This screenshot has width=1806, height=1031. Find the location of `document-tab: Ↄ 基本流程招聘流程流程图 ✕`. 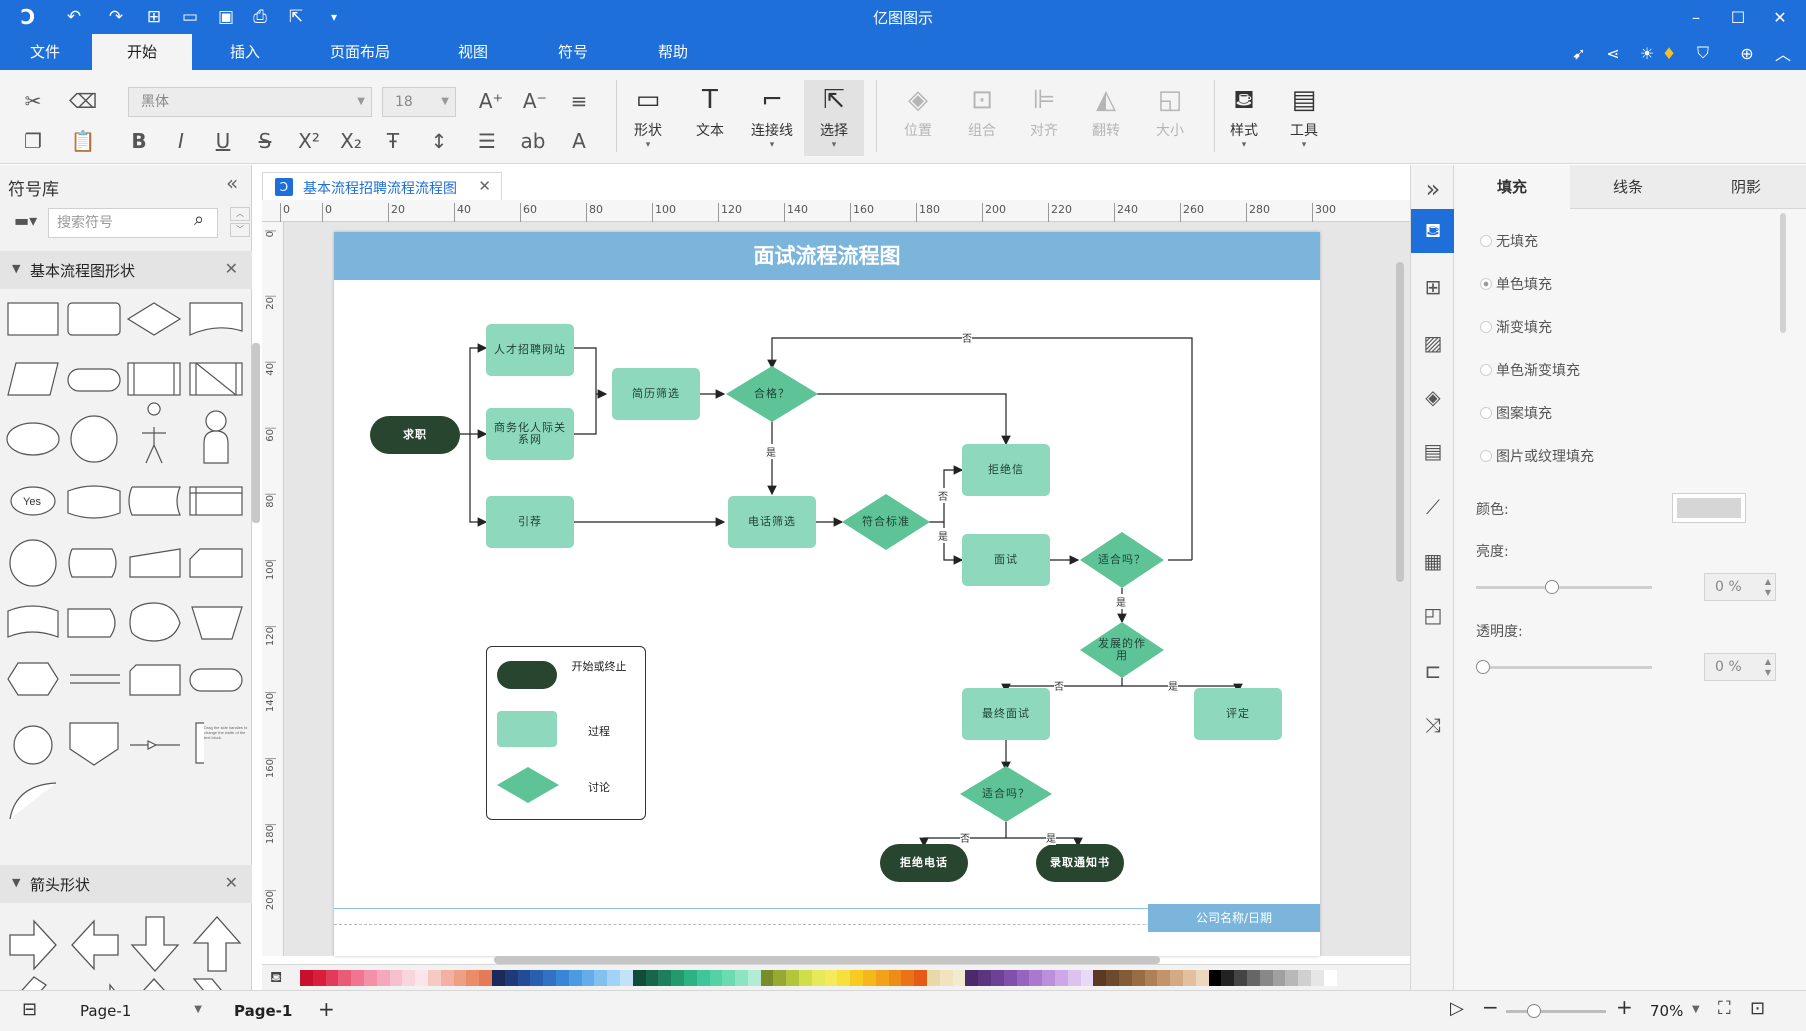

document-tab: Ↄ 基本流程招聘流程流程图 ✕ is located at coordinates (382, 186).